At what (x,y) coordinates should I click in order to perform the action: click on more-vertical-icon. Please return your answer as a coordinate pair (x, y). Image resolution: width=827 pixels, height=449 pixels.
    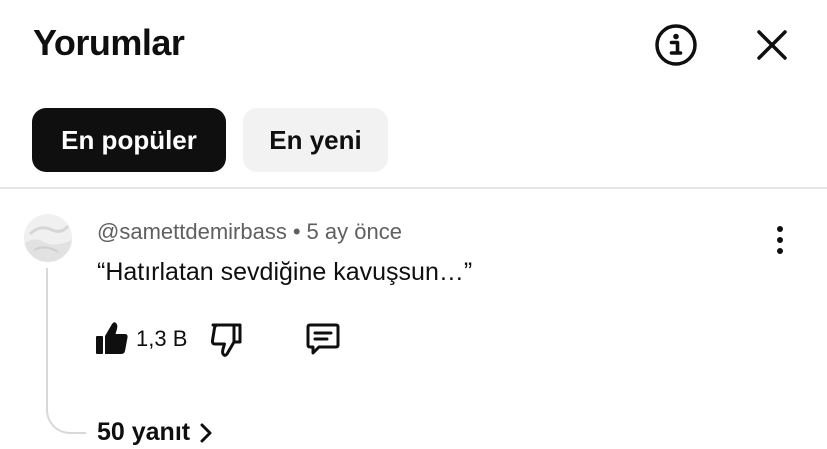
    Looking at the image, I should click on (780, 240).